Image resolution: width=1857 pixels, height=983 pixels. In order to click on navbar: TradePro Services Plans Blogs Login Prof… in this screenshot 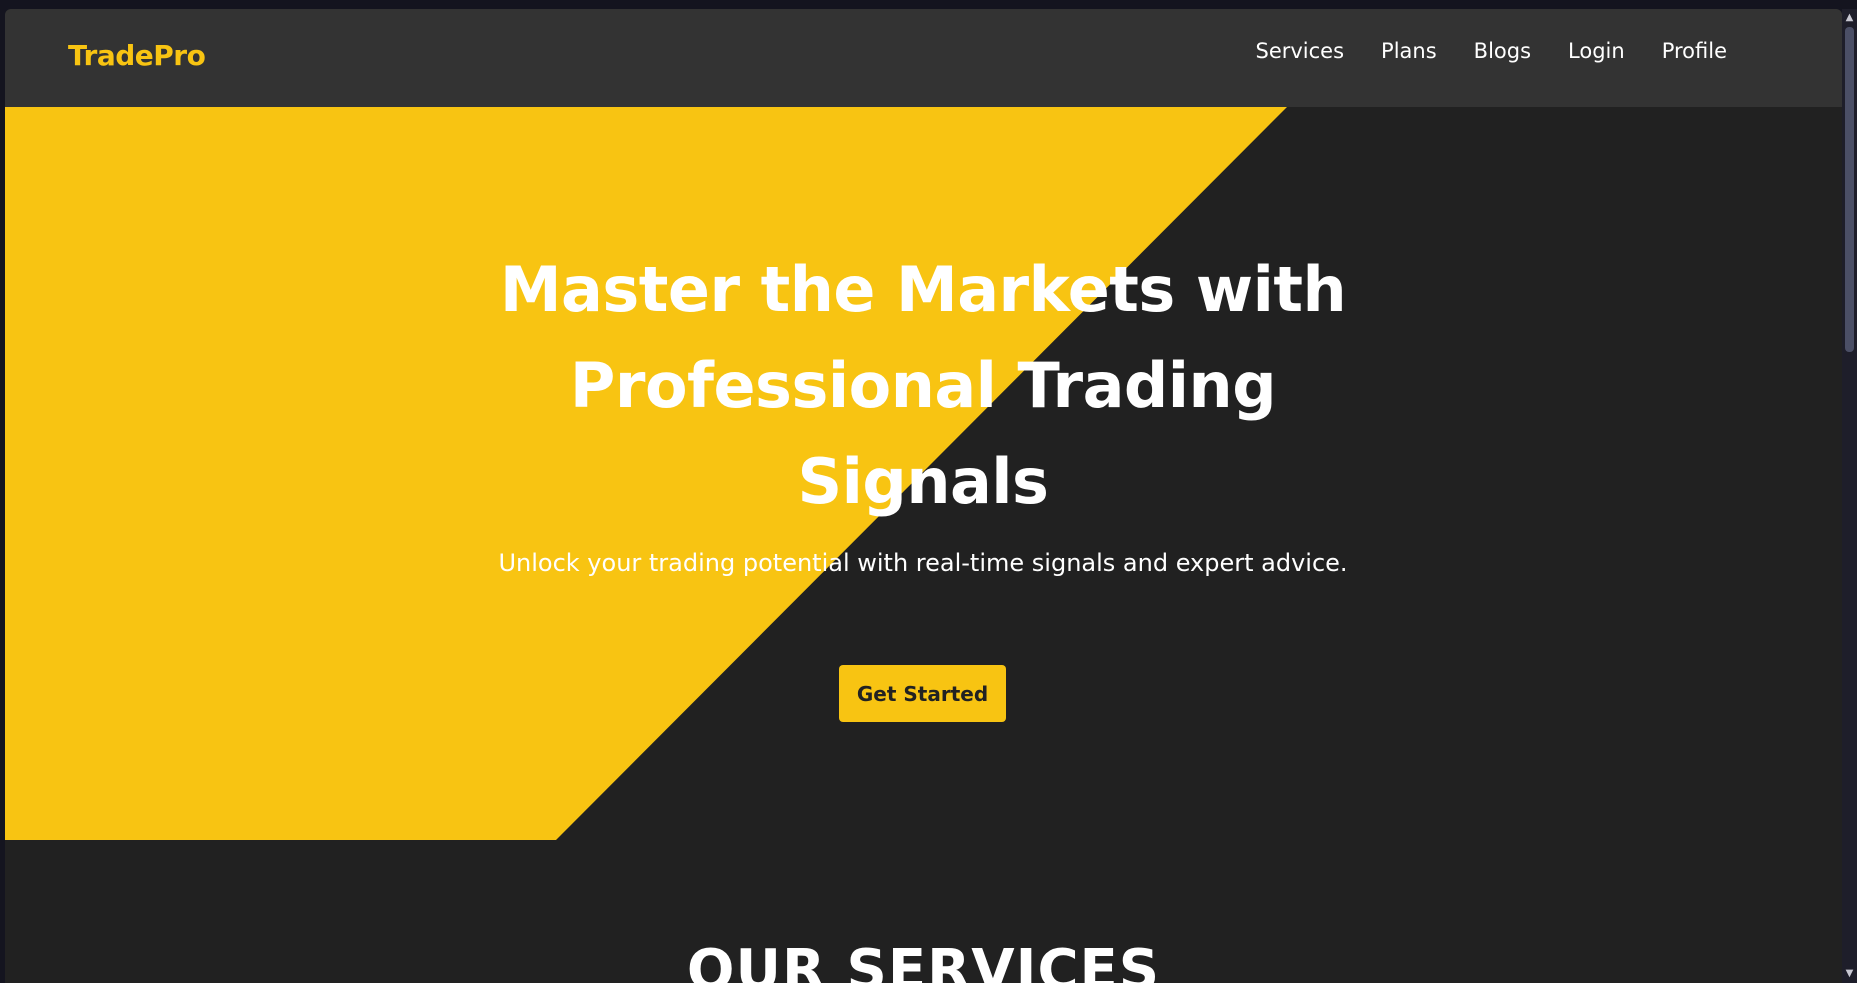, I will do `click(923, 58)`.